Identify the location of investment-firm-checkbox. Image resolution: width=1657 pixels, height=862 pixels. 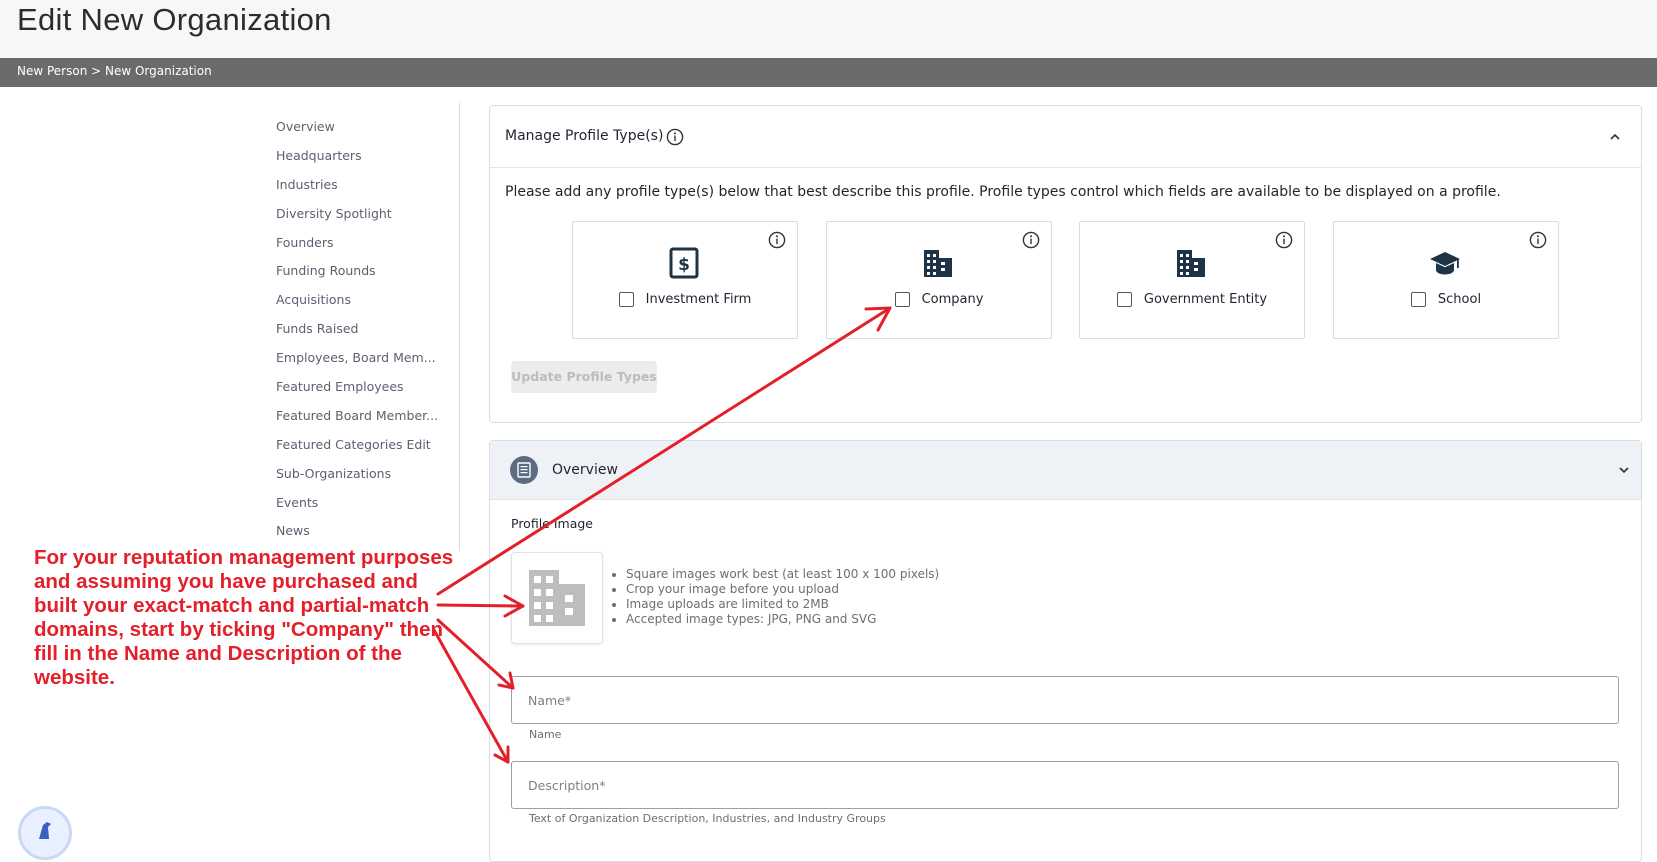
(626, 299).